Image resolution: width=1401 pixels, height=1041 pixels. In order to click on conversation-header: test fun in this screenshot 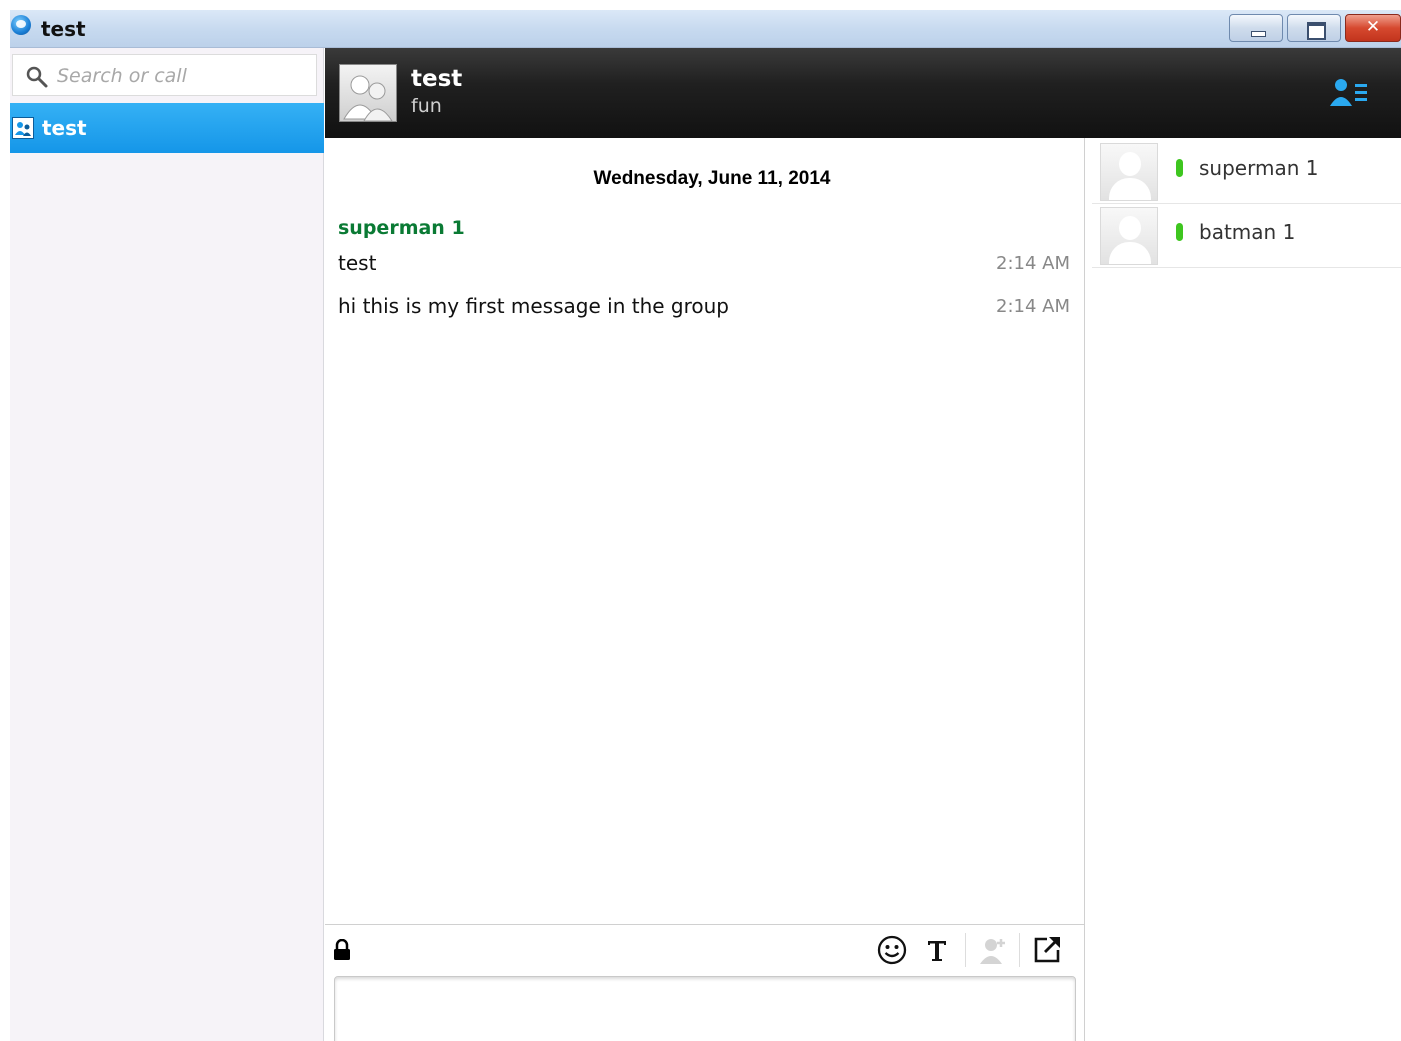, I will do `click(863, 93)`.